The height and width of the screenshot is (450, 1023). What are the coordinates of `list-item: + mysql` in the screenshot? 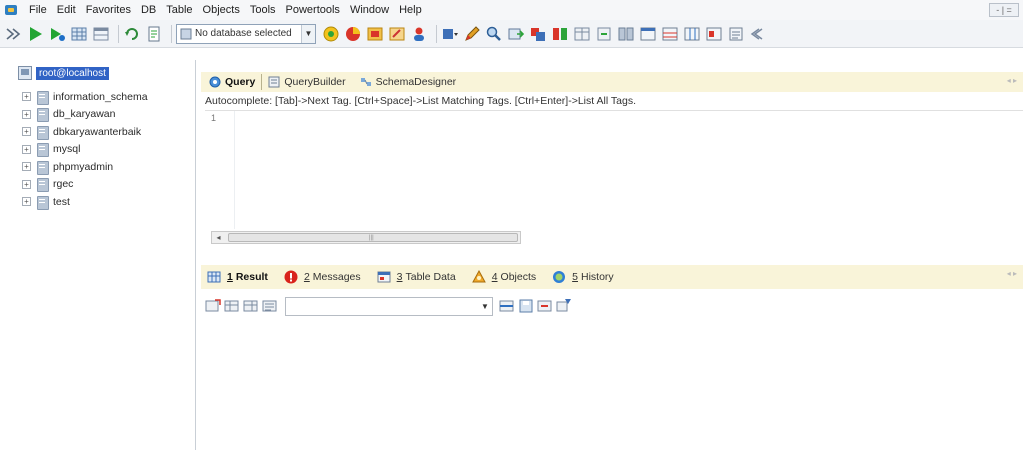 It's located at (85, 150).